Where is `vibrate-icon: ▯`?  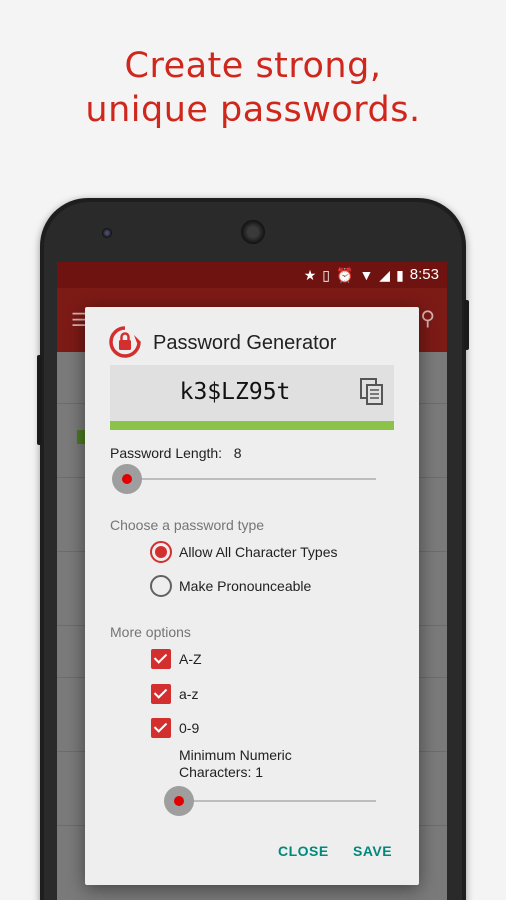 vibrate-icon: ▯ is located at coordinates (326, 275).